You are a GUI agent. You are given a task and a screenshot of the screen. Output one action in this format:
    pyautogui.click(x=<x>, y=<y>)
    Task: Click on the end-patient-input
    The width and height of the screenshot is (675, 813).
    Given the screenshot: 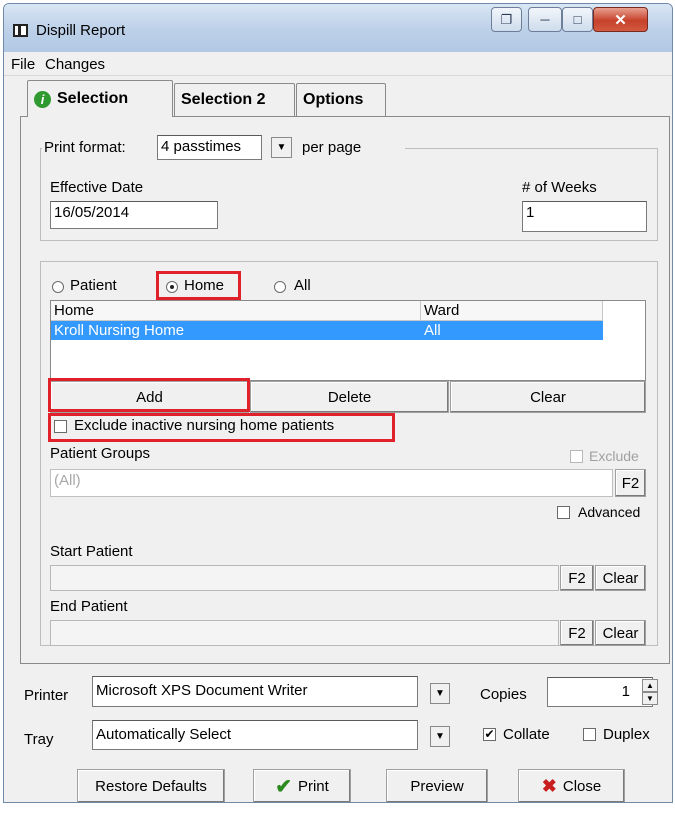 What is the action you would take?
    pyautogui.click(x=304, y=633)
    